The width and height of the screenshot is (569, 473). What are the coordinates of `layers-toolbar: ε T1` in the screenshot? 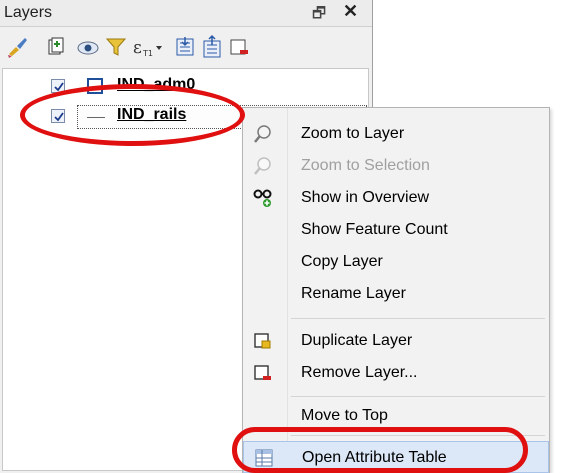 It's located at (186, 47).